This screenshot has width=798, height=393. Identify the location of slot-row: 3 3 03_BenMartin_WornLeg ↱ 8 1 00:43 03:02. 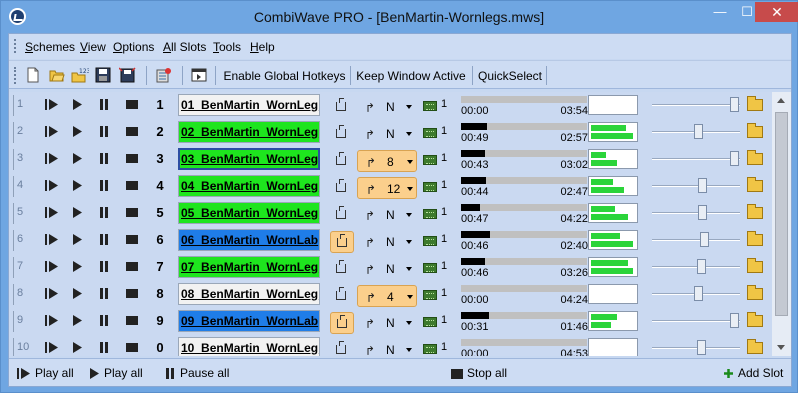
(389, 159).